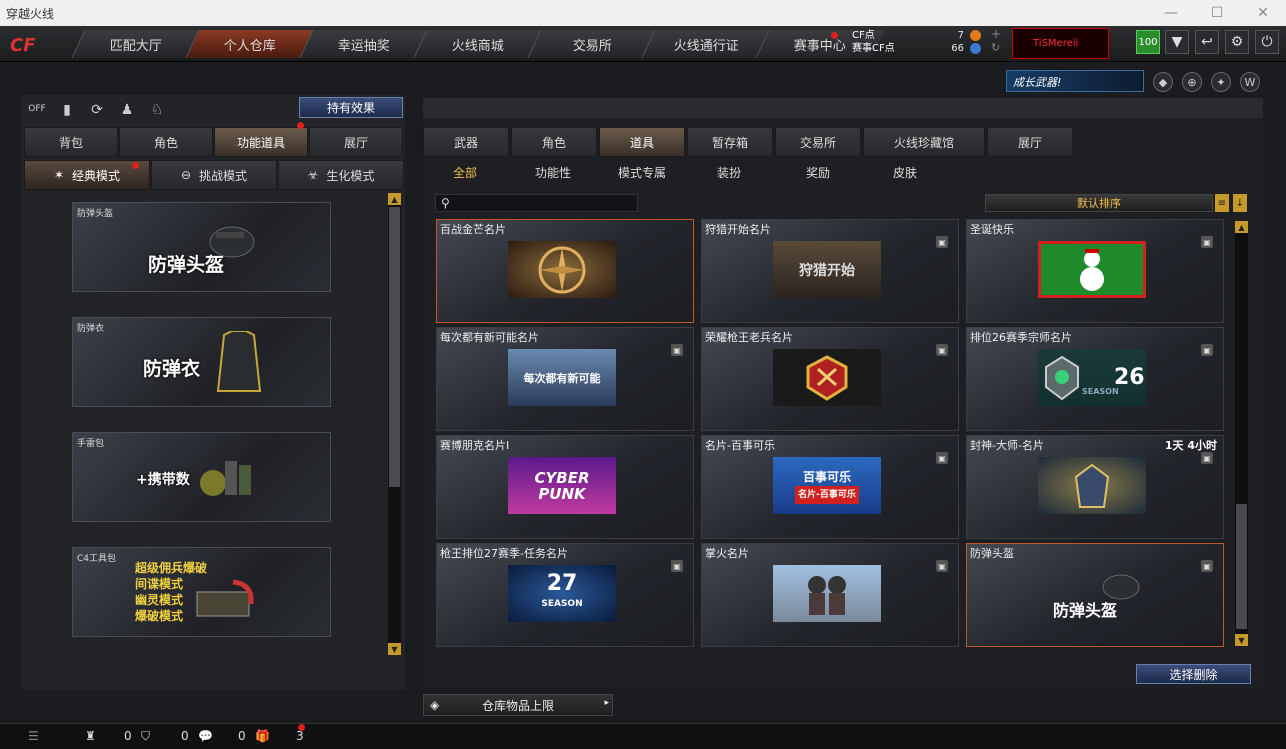 This screenshot has width=1286, height=749. I want to click on cf-points-value: 7, so click(960, 35).